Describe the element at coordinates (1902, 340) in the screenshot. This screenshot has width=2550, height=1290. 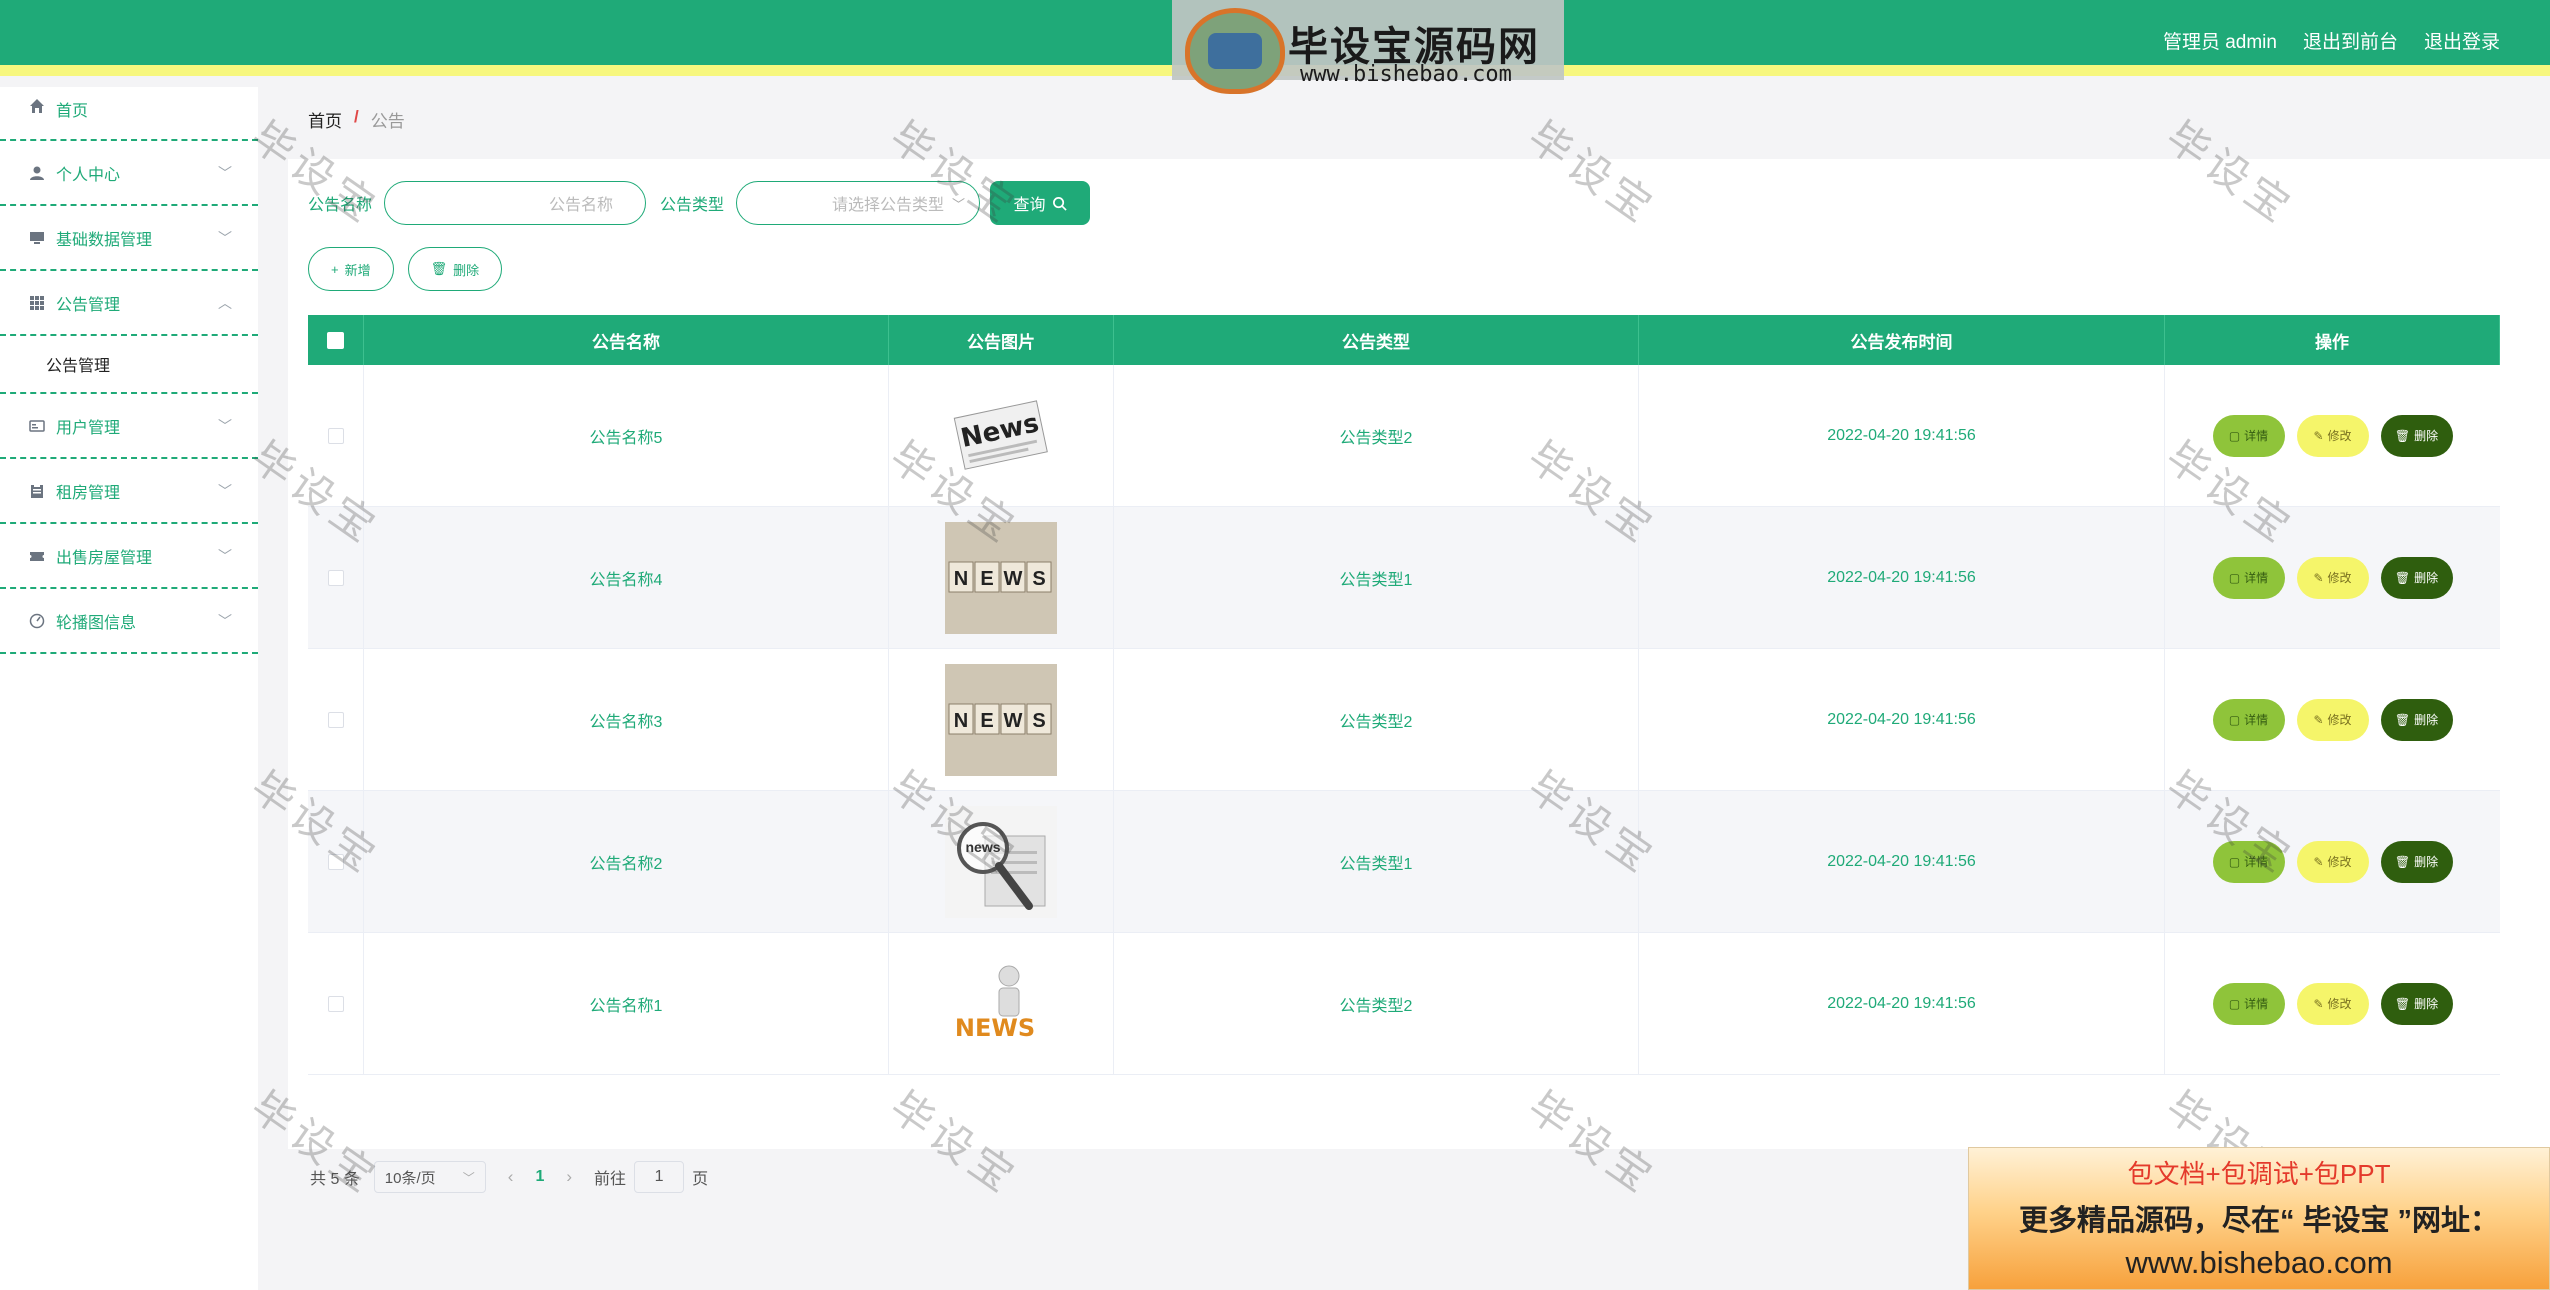
I see `column-header-time: 公告发布时间` at that location.